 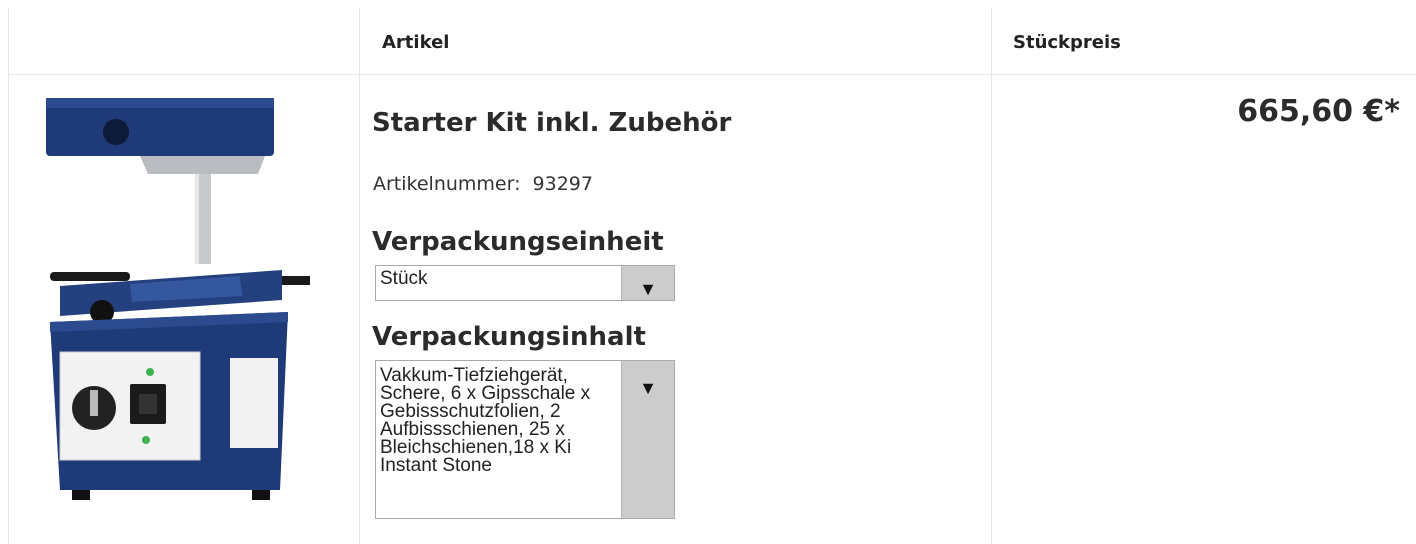 What do you see at coordinates (404, 278) in the screenshot?
I see `packaging-unit-selected-value: Stück` at bounding box center [404, 278].